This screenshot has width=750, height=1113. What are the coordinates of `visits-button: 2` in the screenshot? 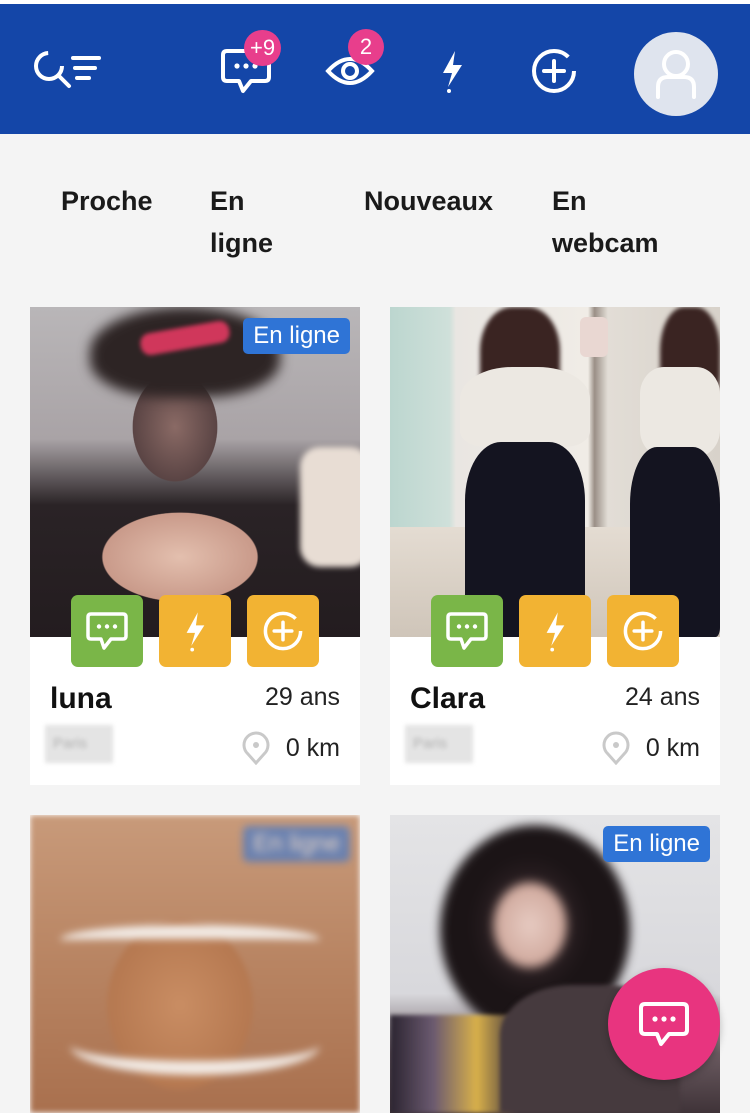 It's located at (352, 71).